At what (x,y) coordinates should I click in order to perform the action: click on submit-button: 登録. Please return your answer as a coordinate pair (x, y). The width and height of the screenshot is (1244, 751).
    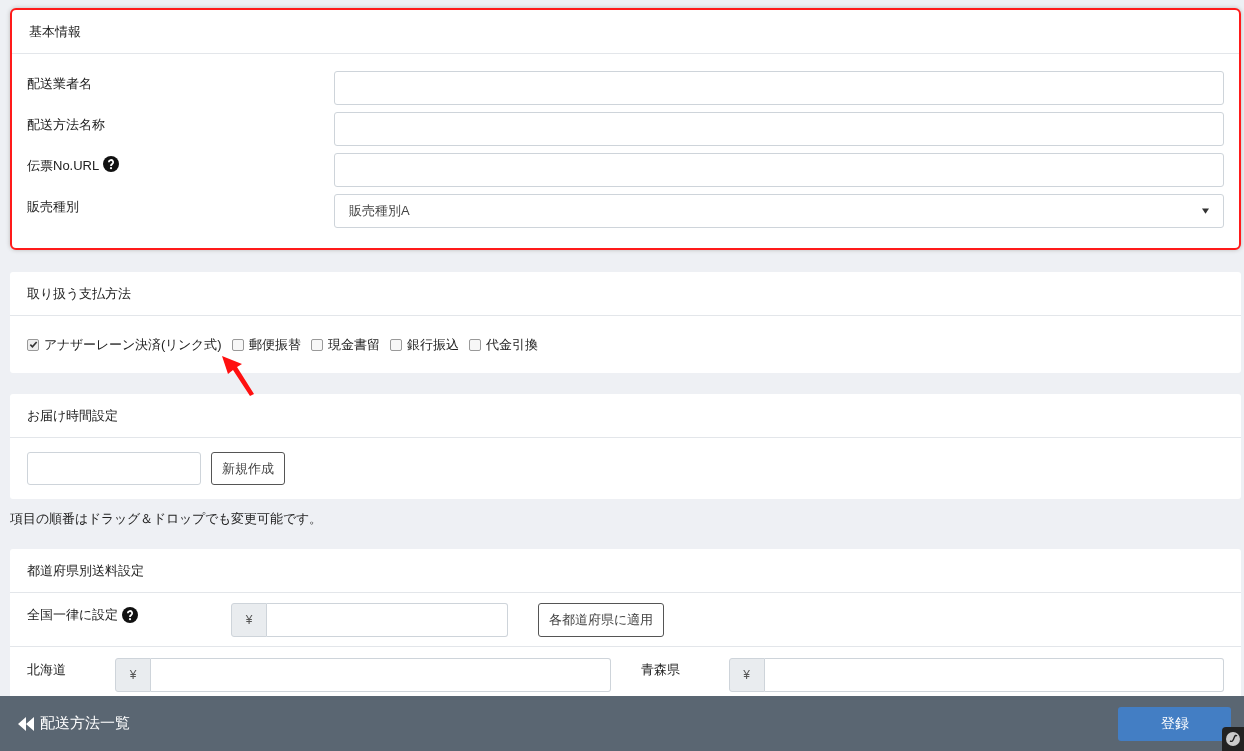
    Looking at the image, I should click on (1174, 723).